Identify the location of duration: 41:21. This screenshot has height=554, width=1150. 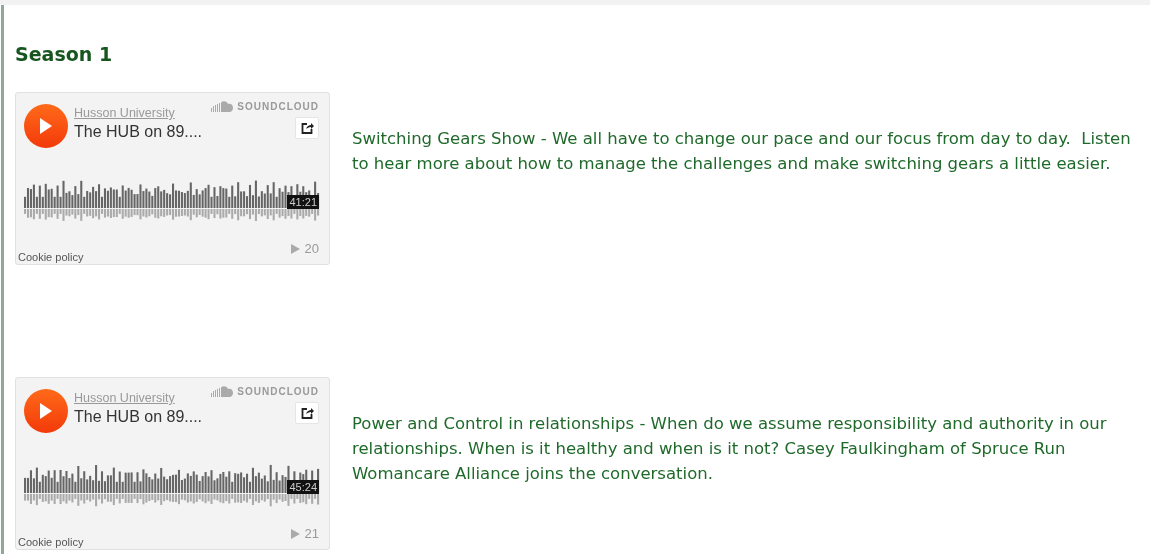
(303, 202).